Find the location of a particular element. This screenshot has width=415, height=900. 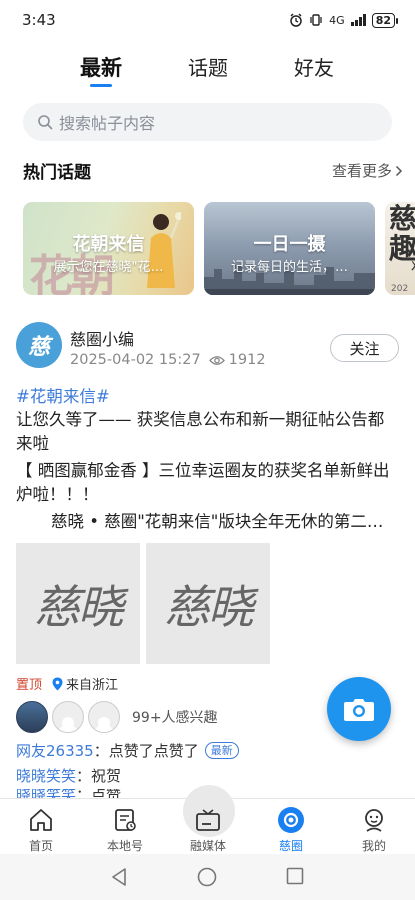

search-icon is located at coordinates (45, 122).